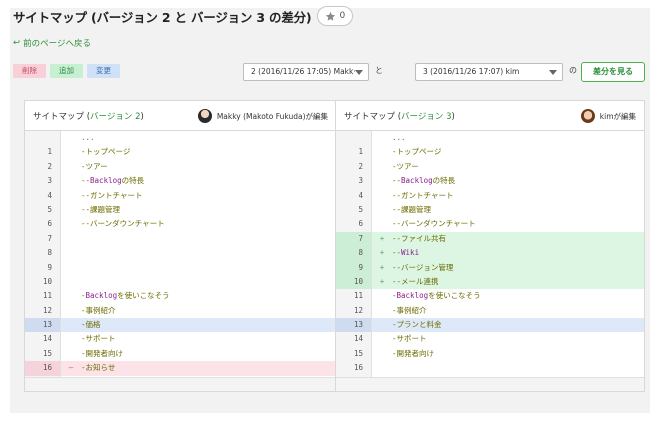 This screenshot has height=421, width=660. Describe the element at coordinates (52, 43) in the screenshot. I see `back-link: ↩ 前のページへ戻る` at that location.